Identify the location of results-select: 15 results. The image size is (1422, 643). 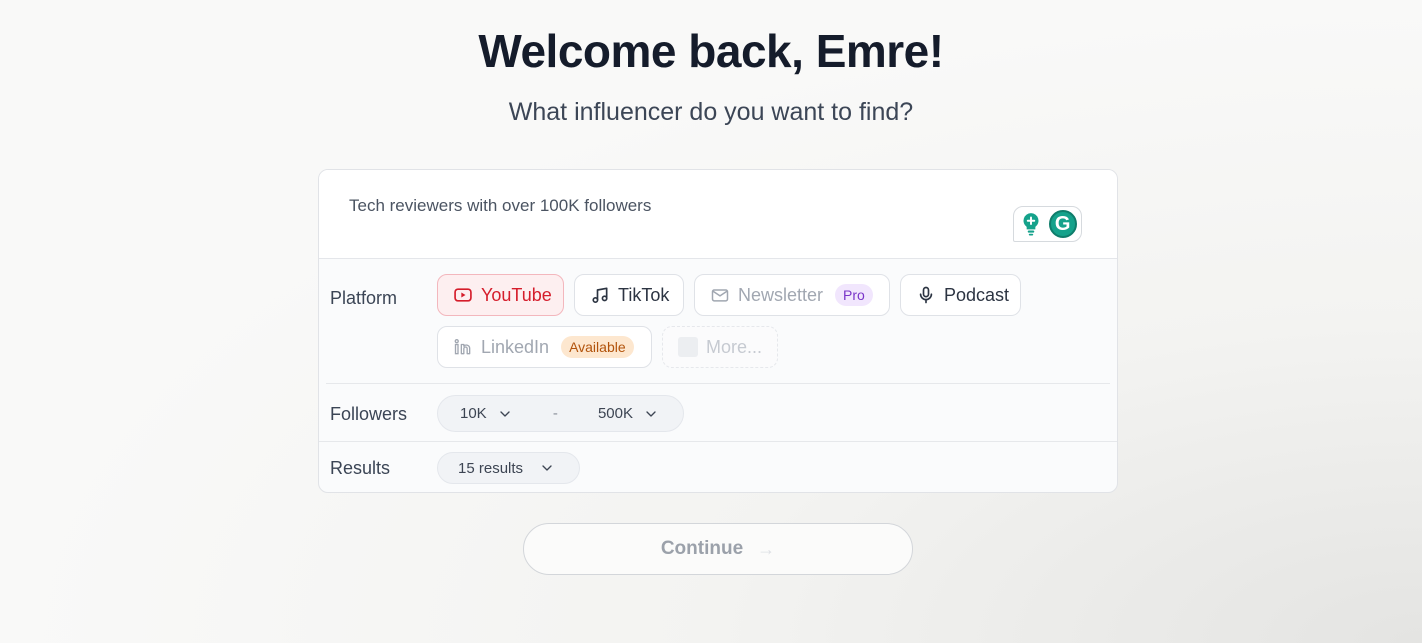
(508, 468).